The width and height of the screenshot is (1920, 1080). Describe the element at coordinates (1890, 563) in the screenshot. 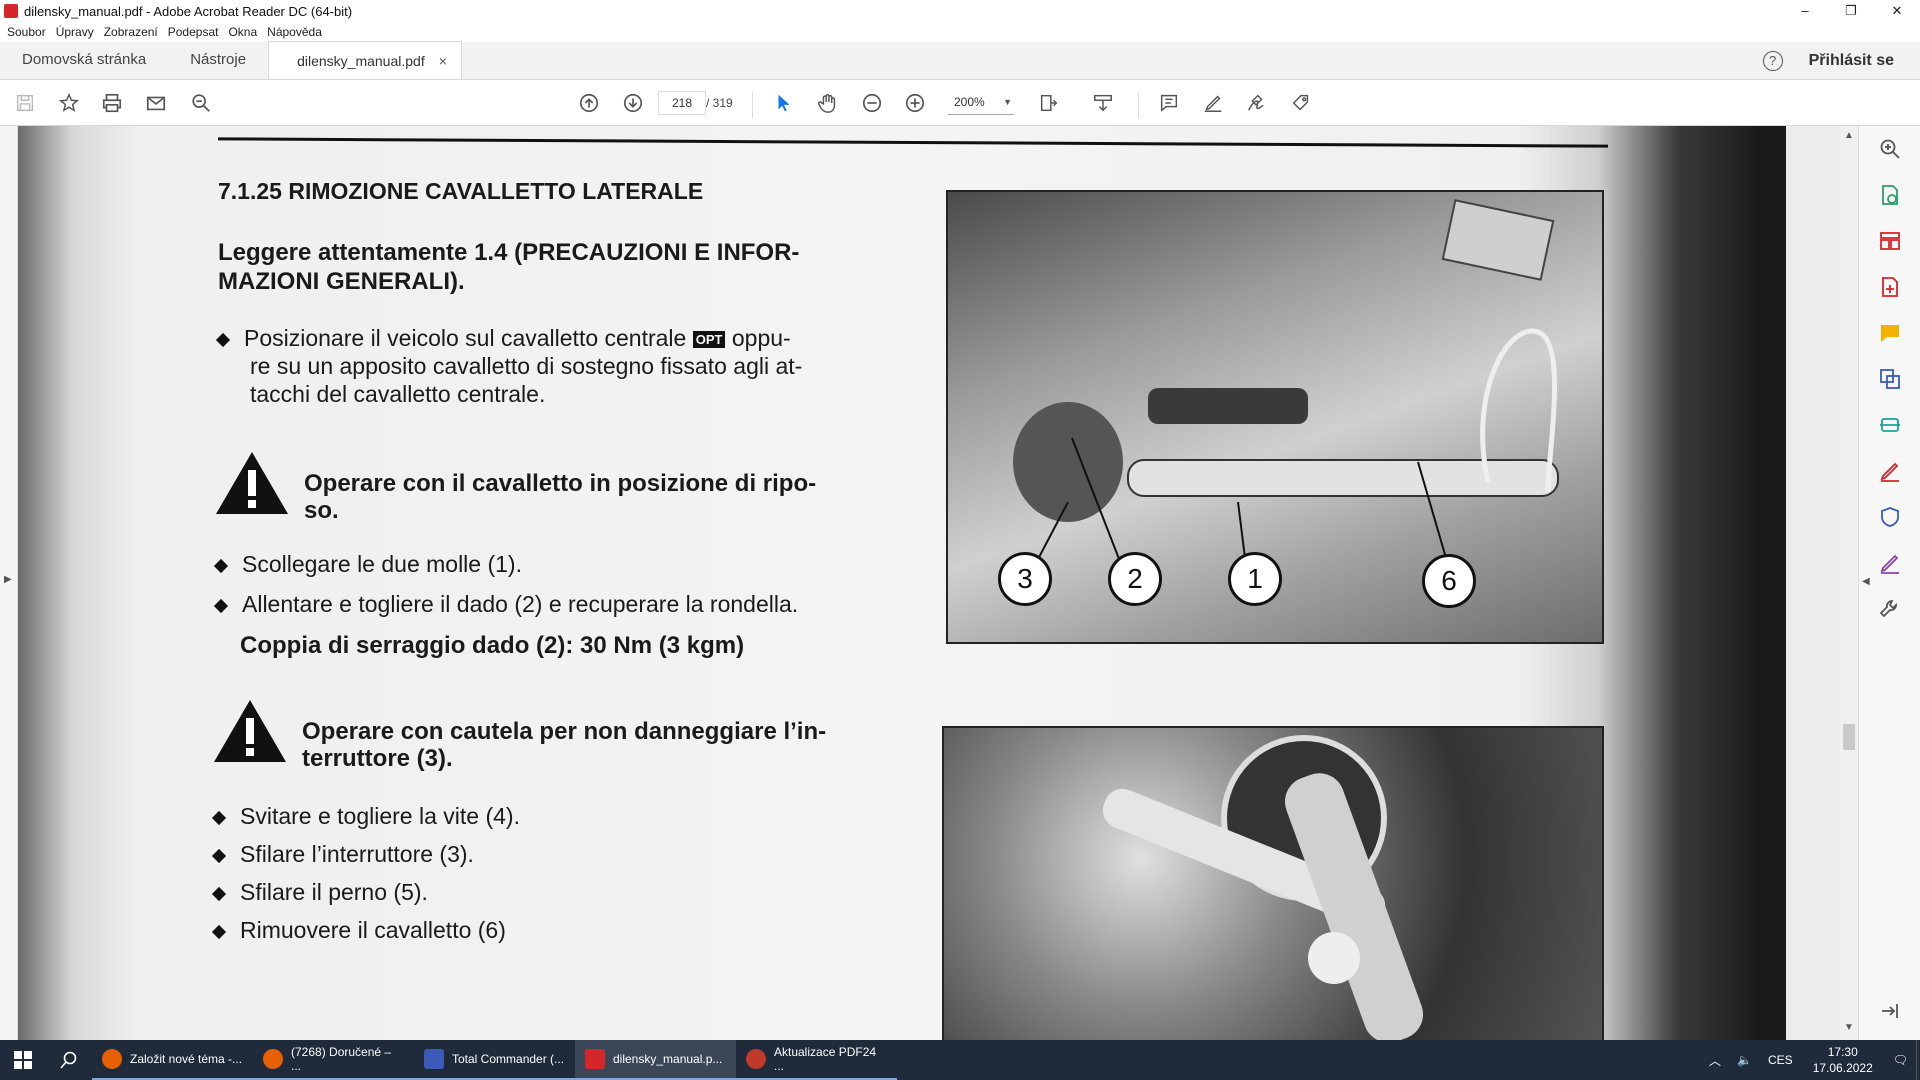

I see `send-for-signature-icon` at that location.